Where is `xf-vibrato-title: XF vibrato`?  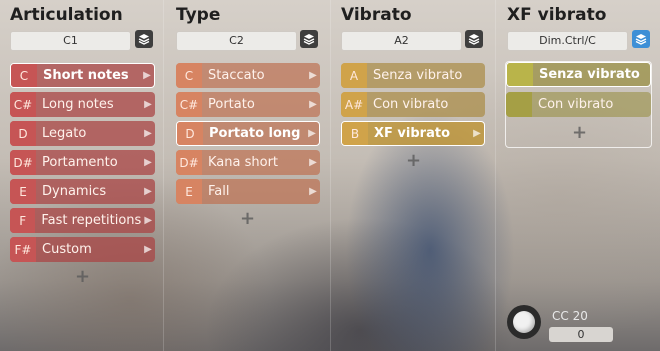 xf-vibrato-title: XF vibrato is located at coordinates (557, 15).